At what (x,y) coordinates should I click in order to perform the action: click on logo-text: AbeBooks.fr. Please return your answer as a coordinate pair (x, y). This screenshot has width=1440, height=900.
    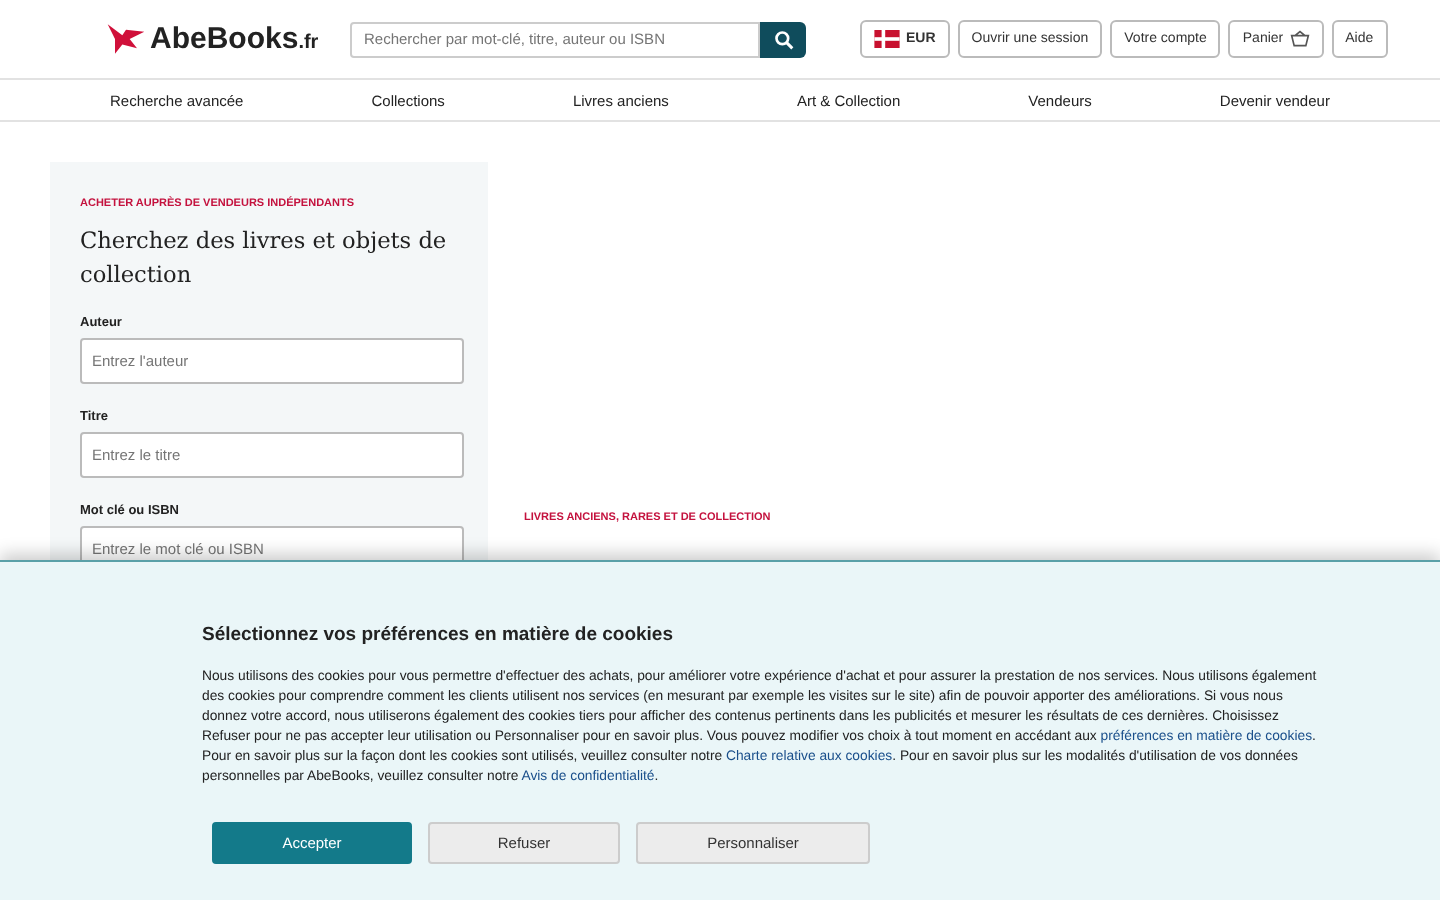
    Looking at the image, I should click on (234, 39).